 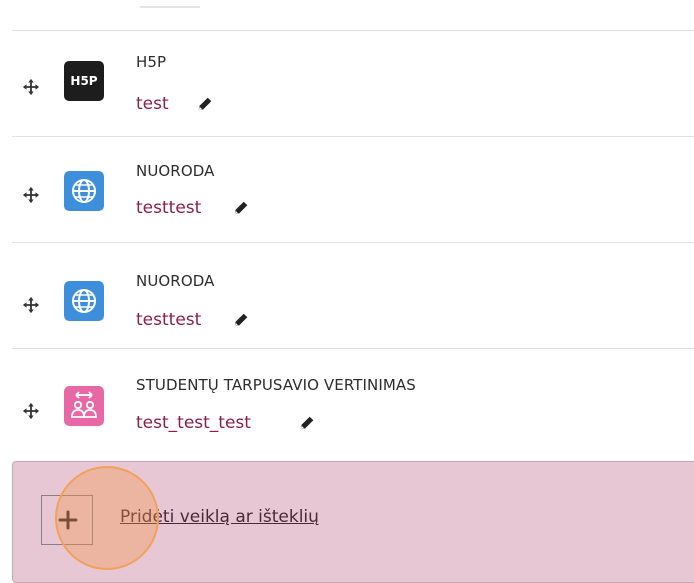 What do you see at coordinates (151, 62) in the screenshot?
I see `activity-type: H5P` at bounding box center [151, 62].